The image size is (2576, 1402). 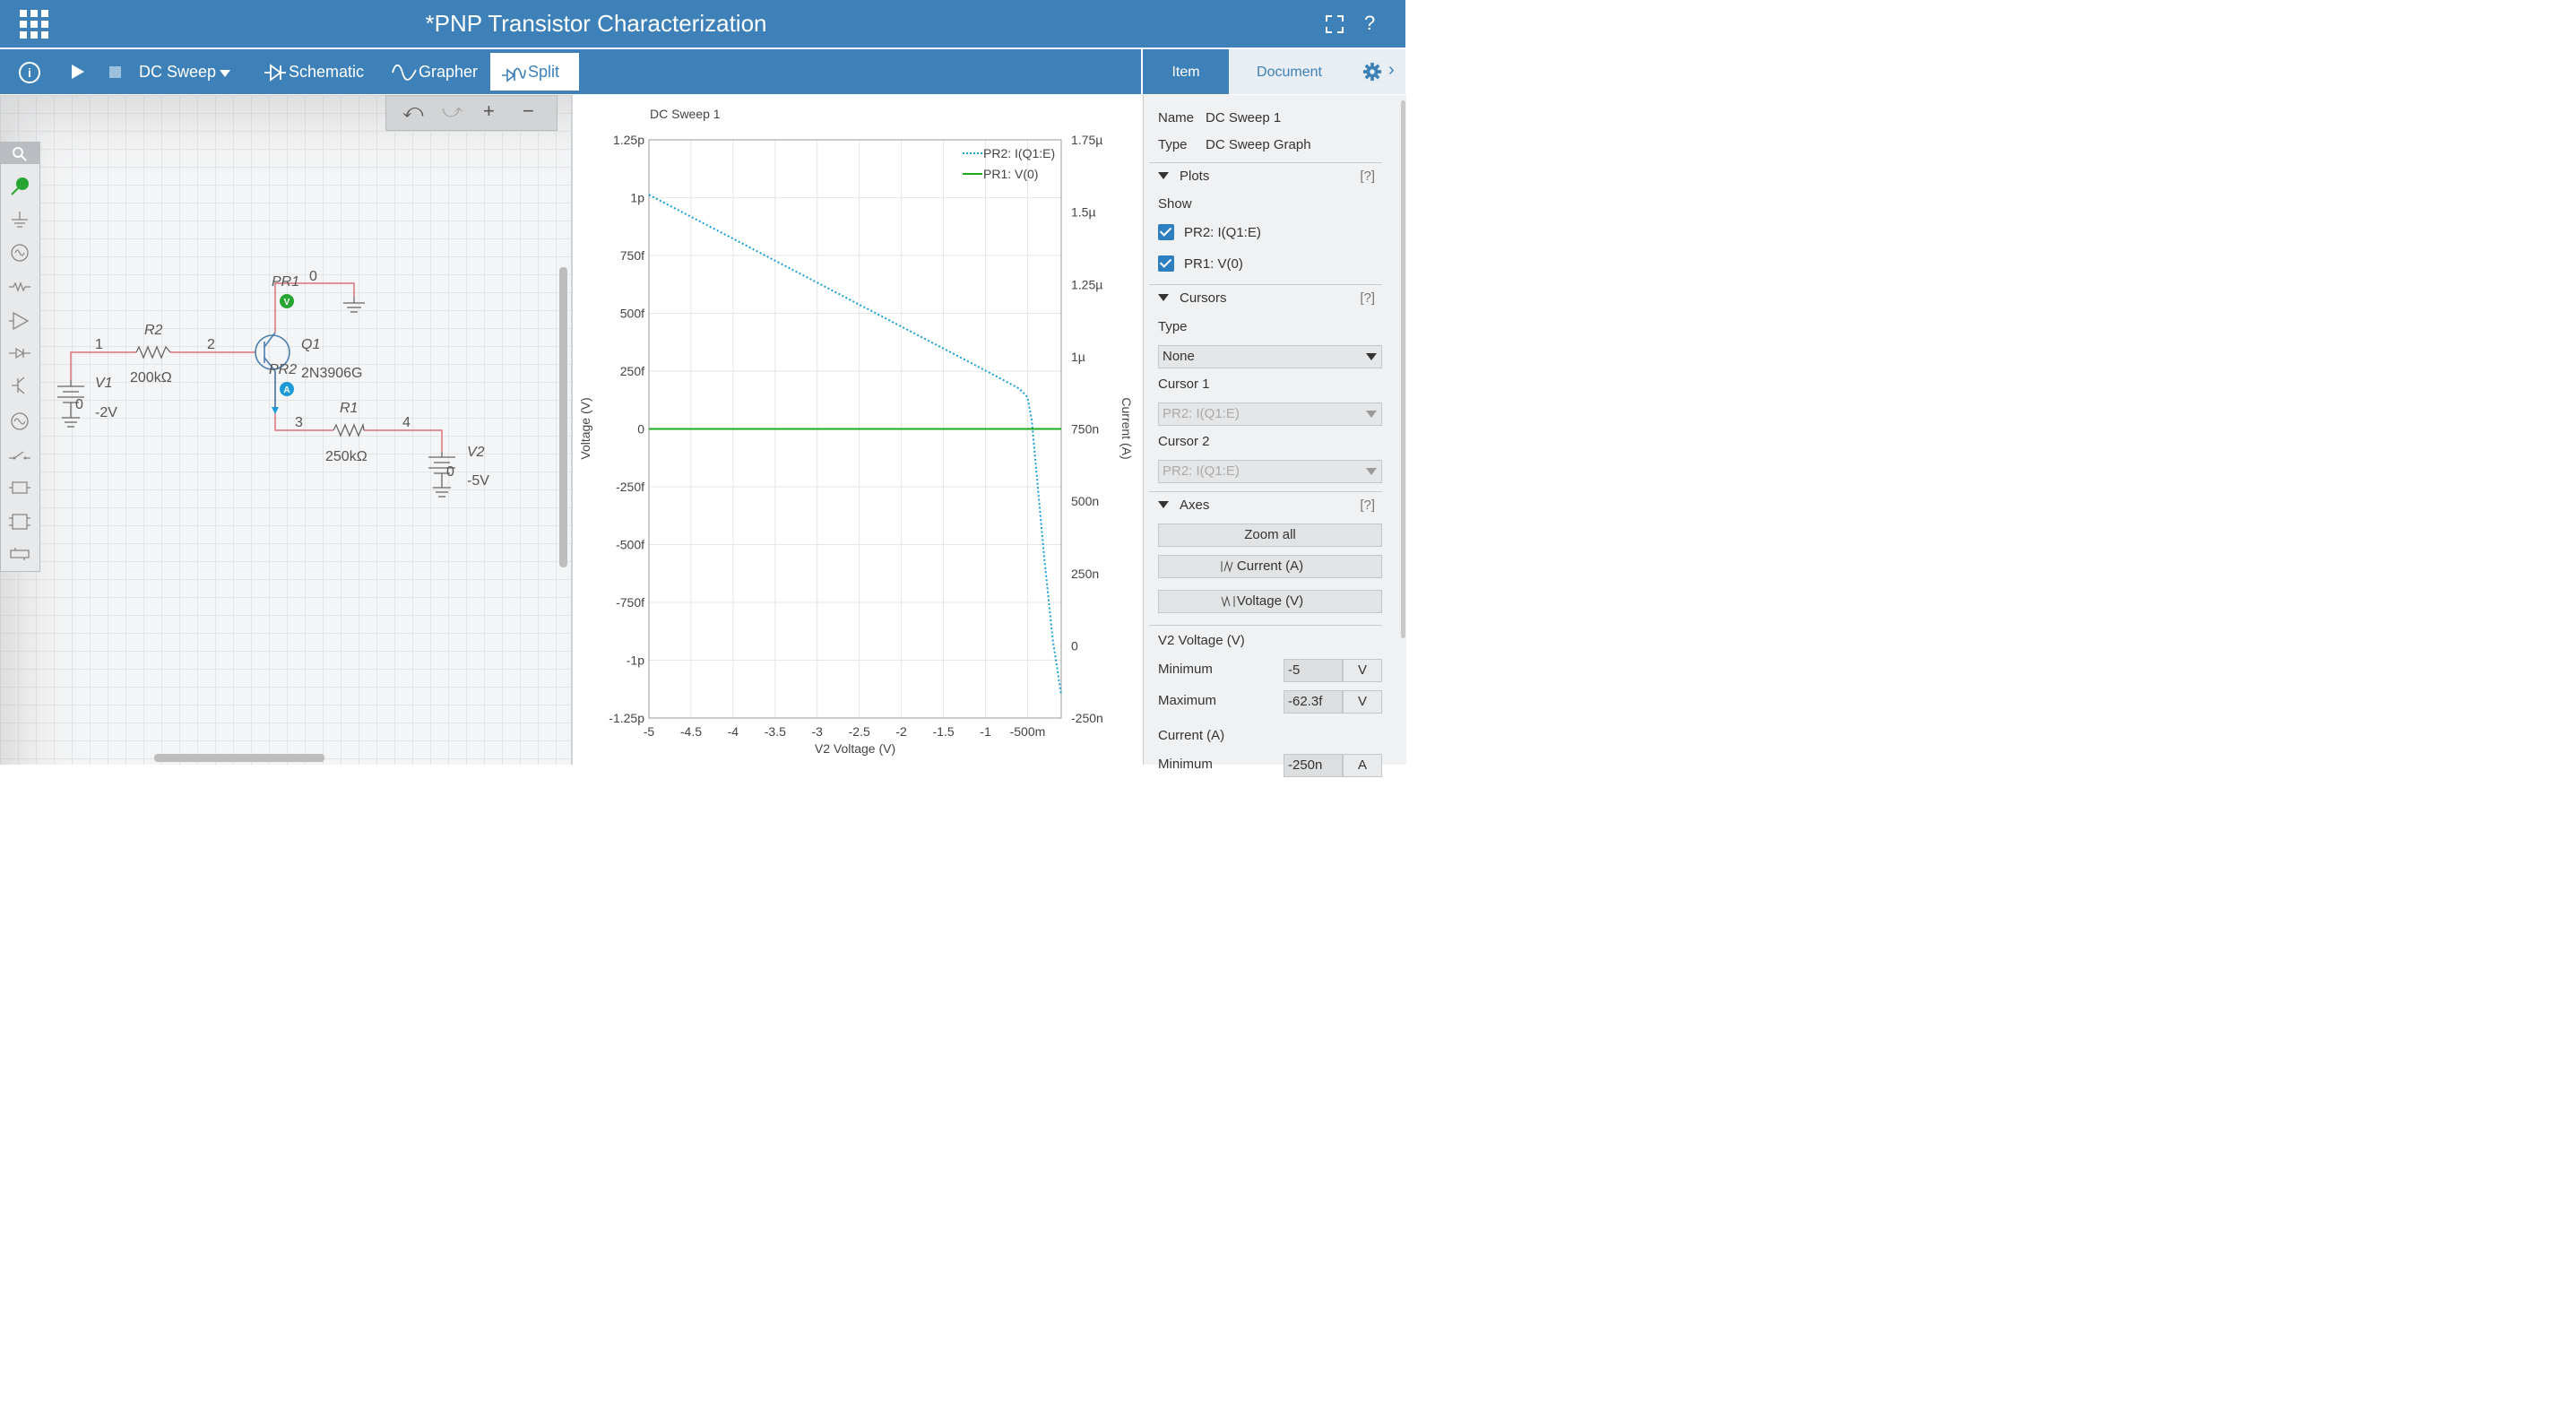 What do you see at coordinates (1191, 736) in the screenshot?
I see `current-axis-title: Current (A)` at bounding box center [1191, 736].